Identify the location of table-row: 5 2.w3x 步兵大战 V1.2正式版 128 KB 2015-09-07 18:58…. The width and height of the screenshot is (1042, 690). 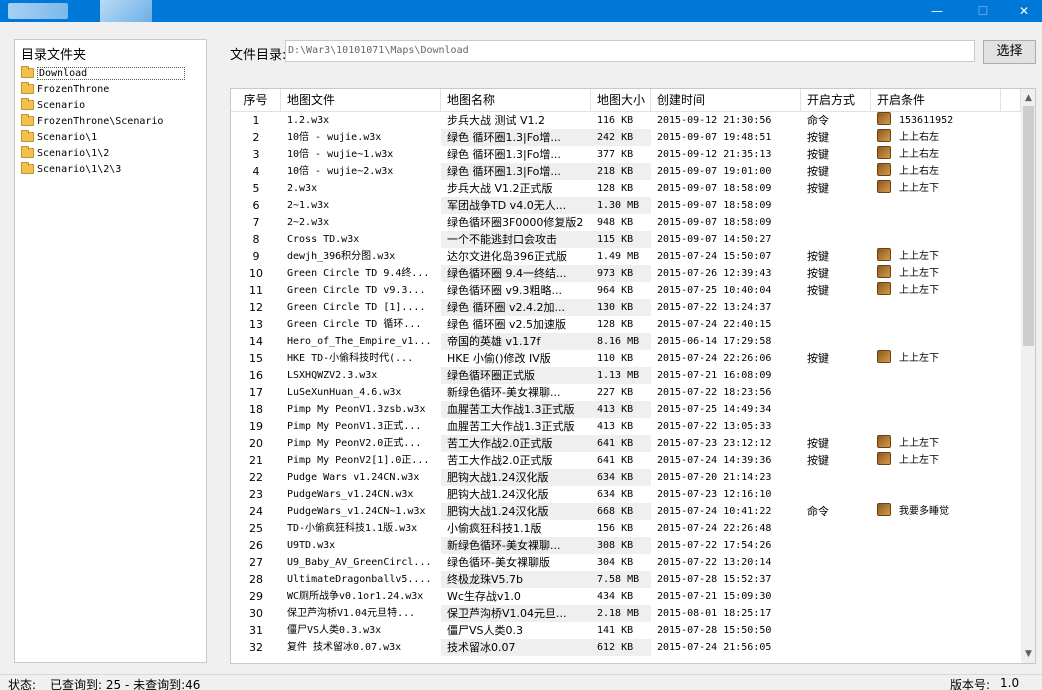
(626, 188).